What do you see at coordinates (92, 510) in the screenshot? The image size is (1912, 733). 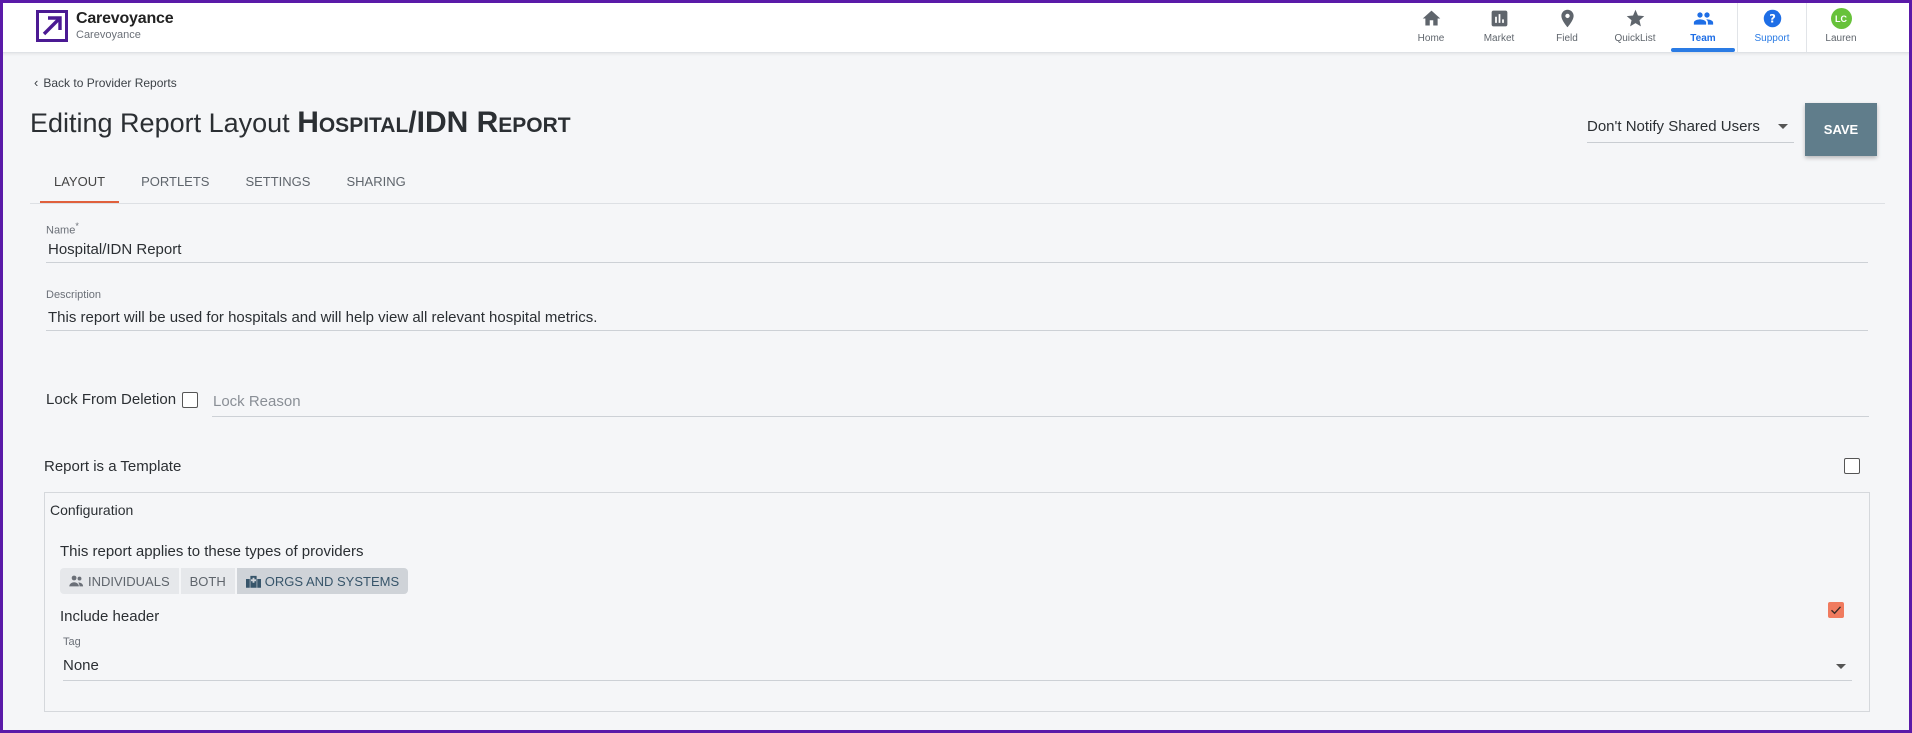 I see `configuration-title: Configuration` at bounding box center [92, 510].